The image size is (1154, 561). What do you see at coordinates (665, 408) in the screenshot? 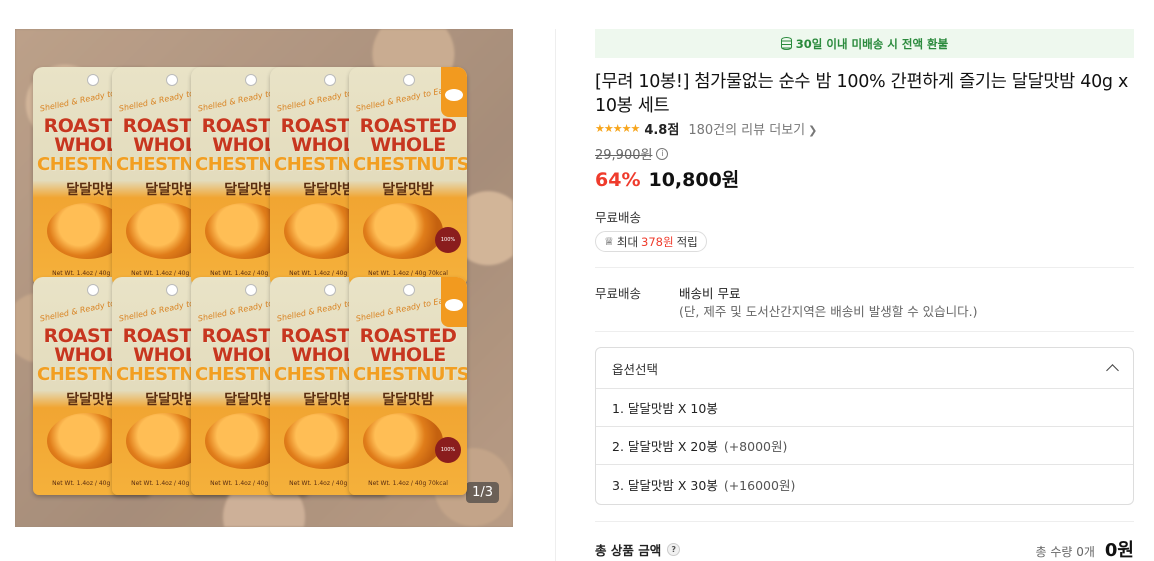
I see `option-label: 1. 달달맛밤 X 10봉` at bounding box center [665, 408].